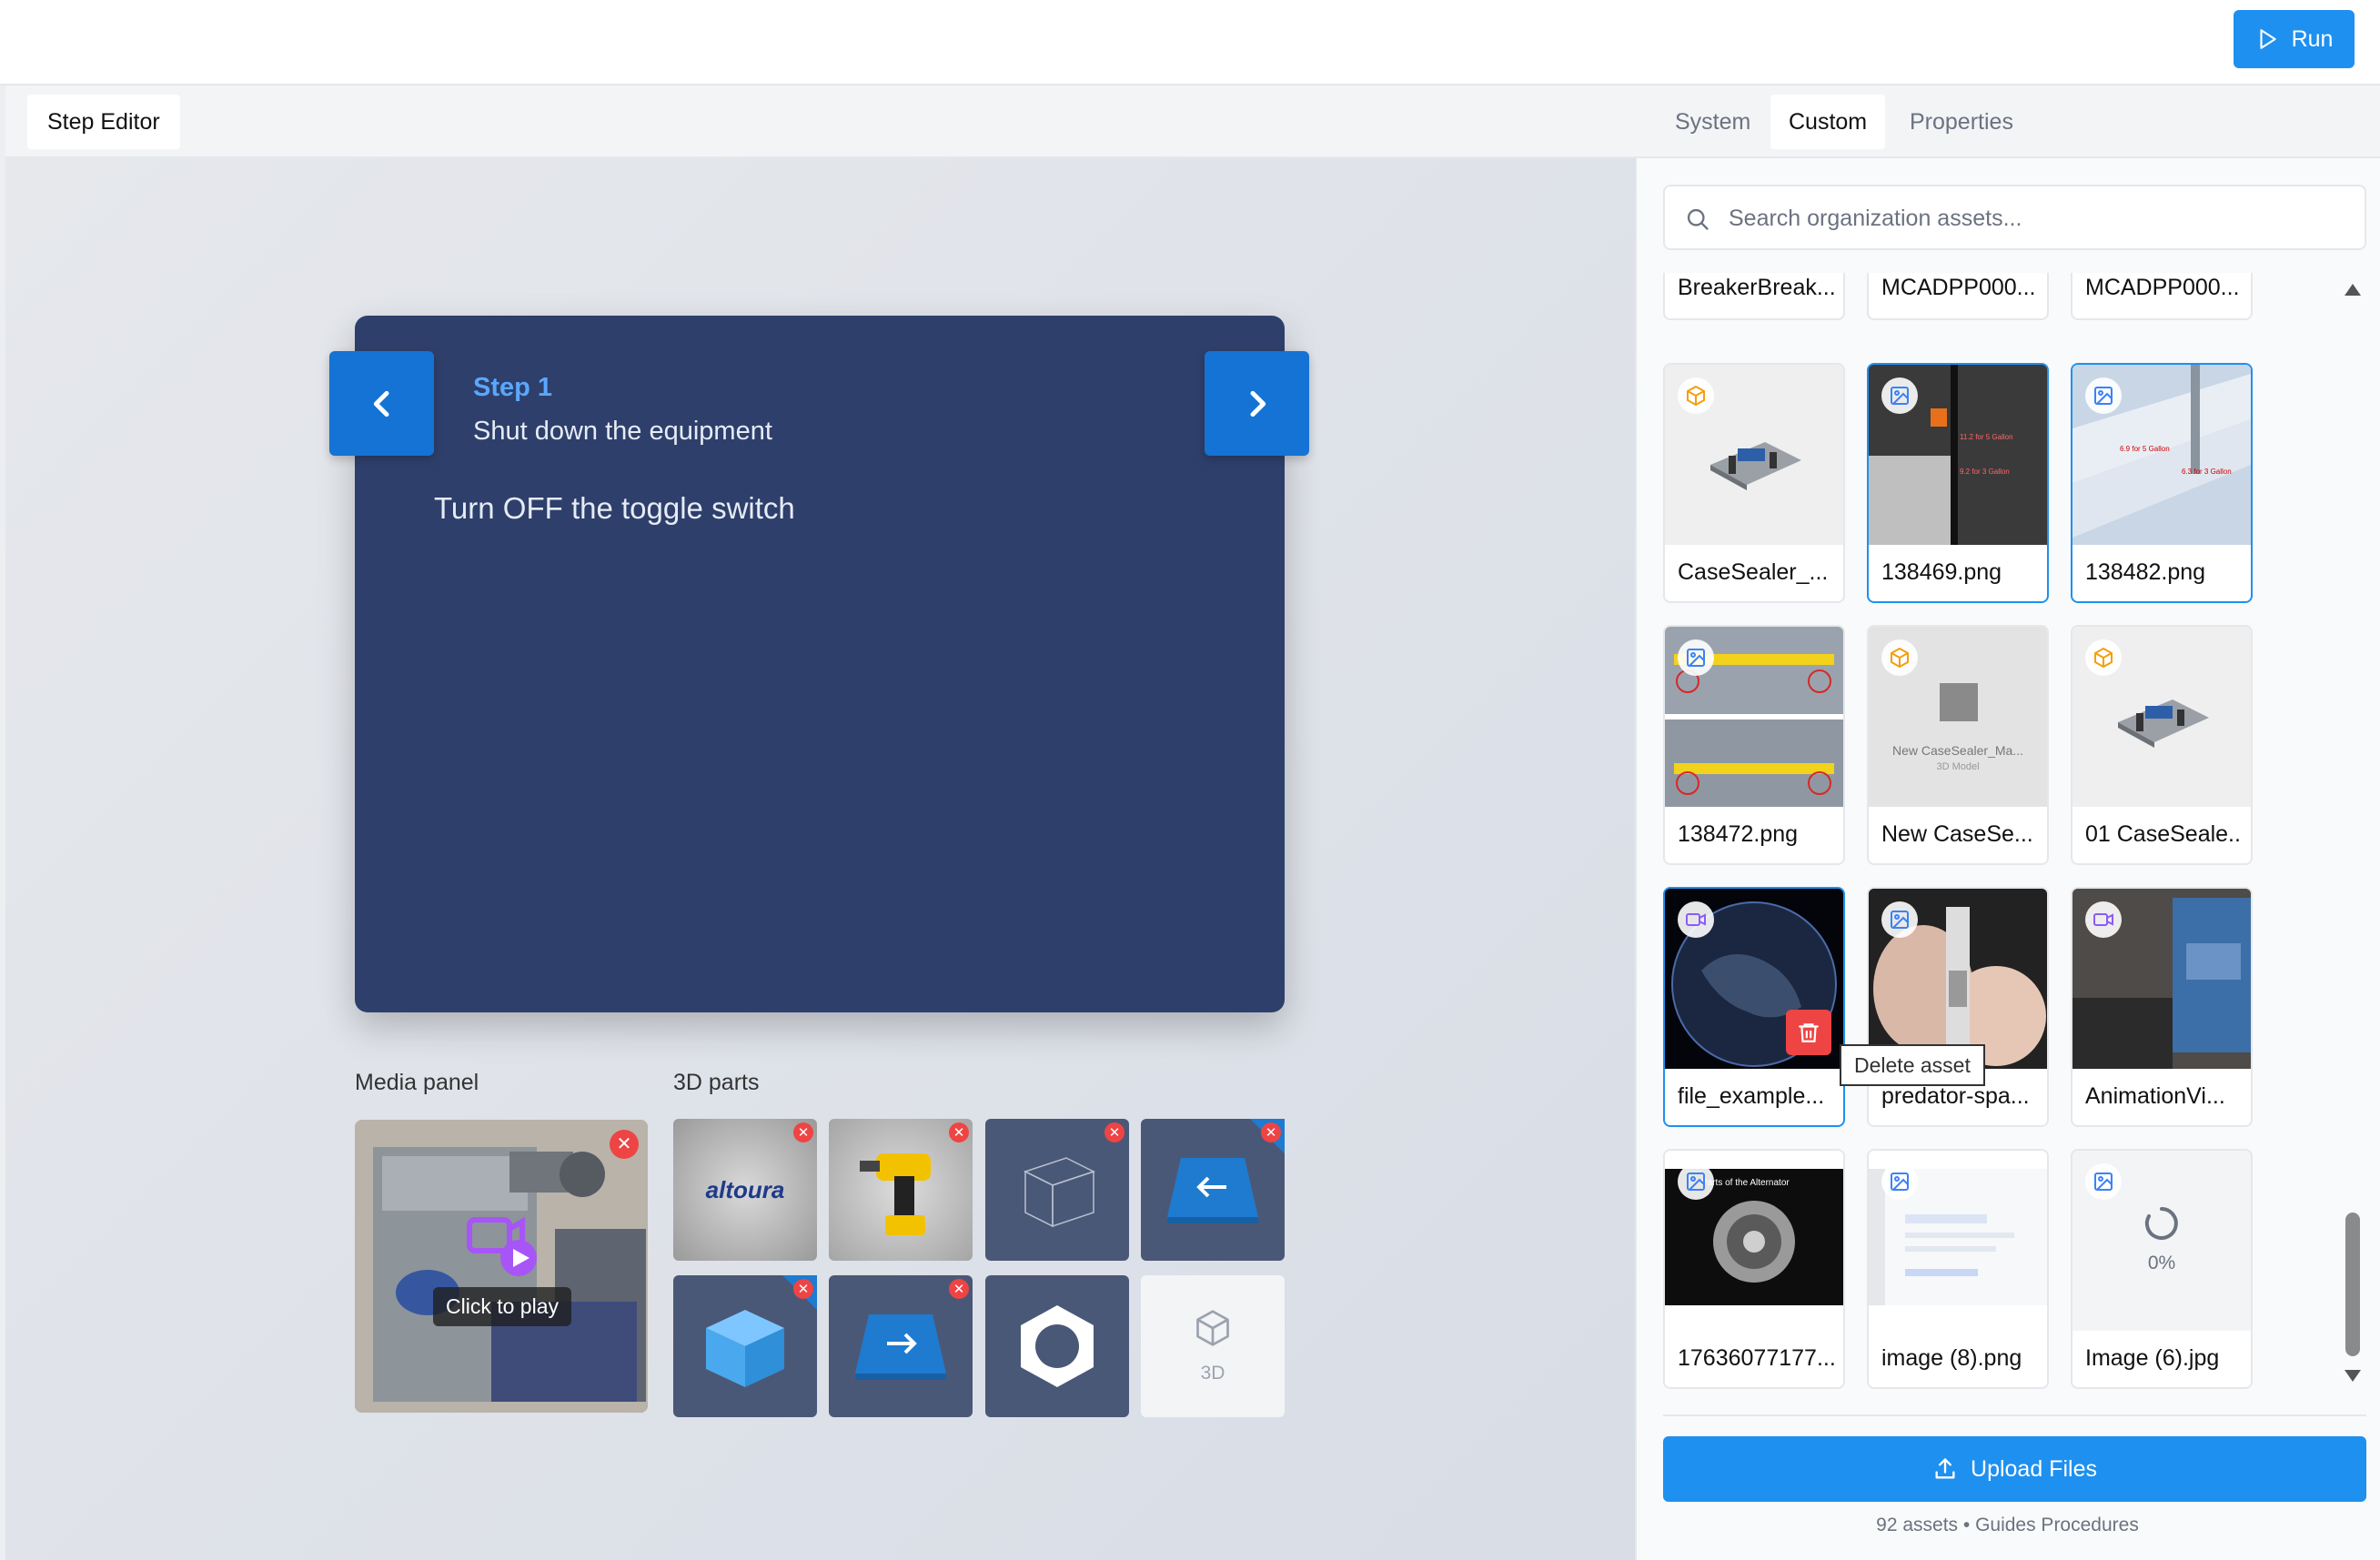 The width and height of the screenshot is (2380, 1560). I want to click on altoura-logo: altoura, so click(745, 1189).